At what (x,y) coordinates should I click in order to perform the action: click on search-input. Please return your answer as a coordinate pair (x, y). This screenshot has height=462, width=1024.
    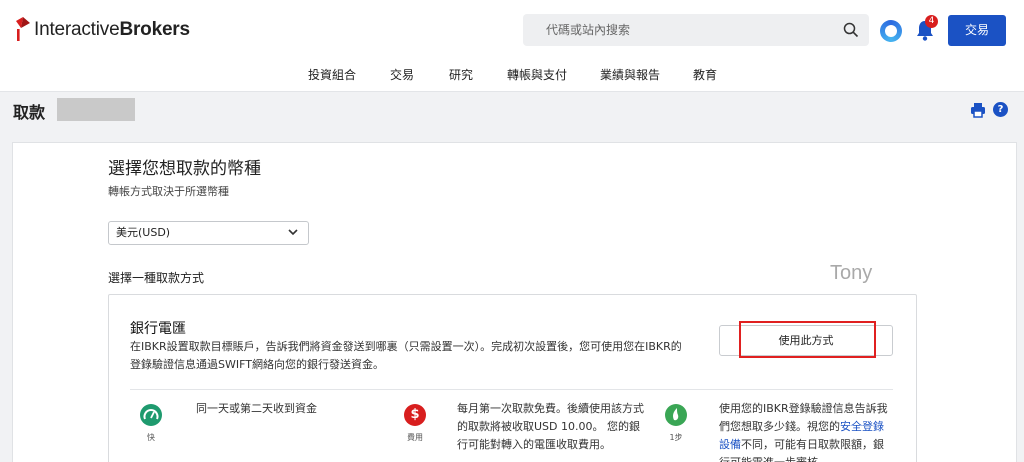
    Looking at the image, I should click on (668, 30).